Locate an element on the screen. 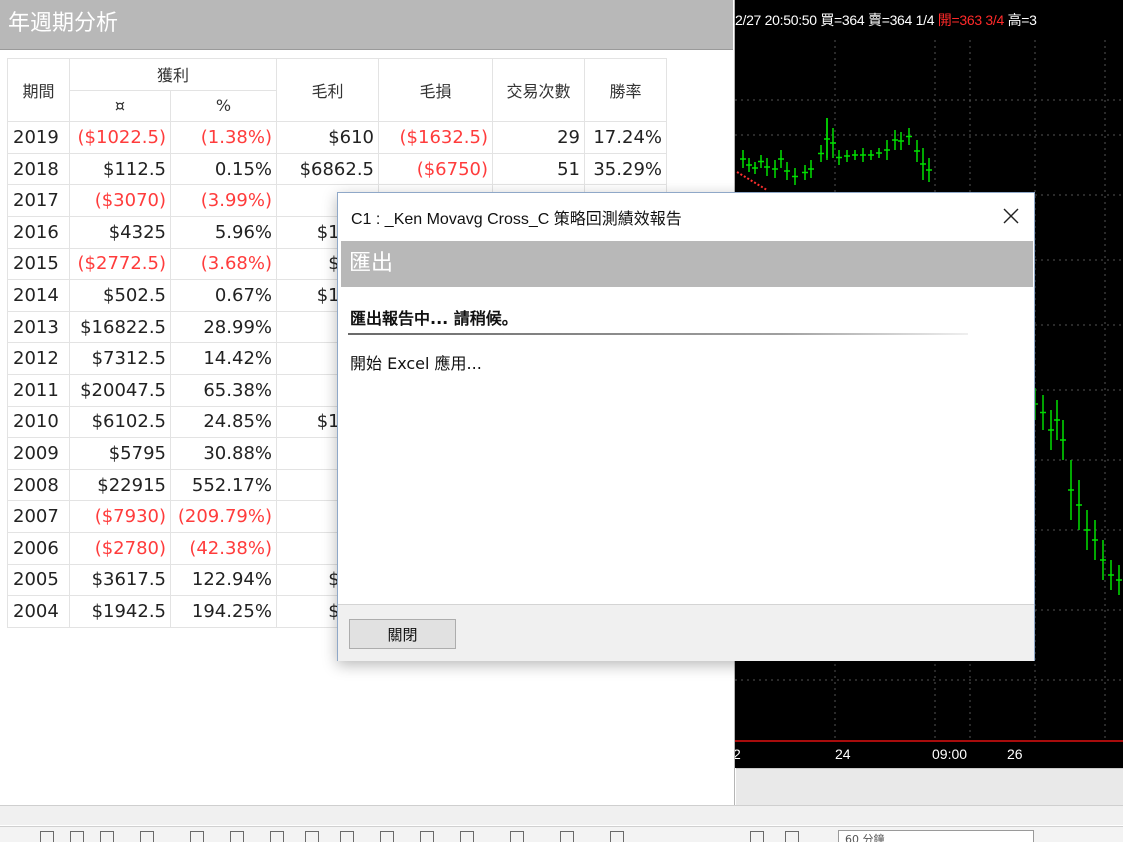  cell-percent: 194.25% is located at coordinates (223, 611).